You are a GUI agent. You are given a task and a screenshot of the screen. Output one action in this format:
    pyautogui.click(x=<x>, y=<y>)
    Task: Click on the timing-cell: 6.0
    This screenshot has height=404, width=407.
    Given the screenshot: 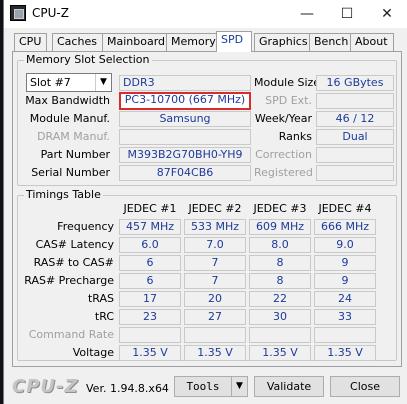 What is the action you would take?
    pyautogui.click(x=150, y=245)
    